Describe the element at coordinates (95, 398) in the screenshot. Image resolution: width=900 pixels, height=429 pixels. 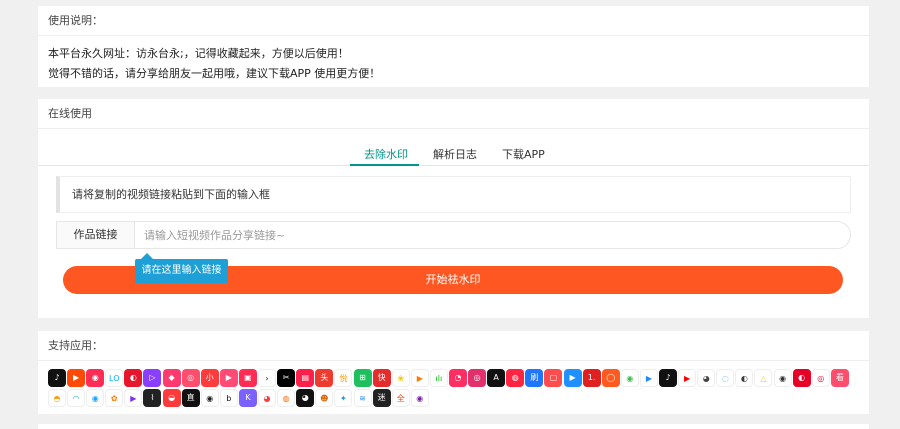
I see `qq-penguin-icon: ◉` at that location.